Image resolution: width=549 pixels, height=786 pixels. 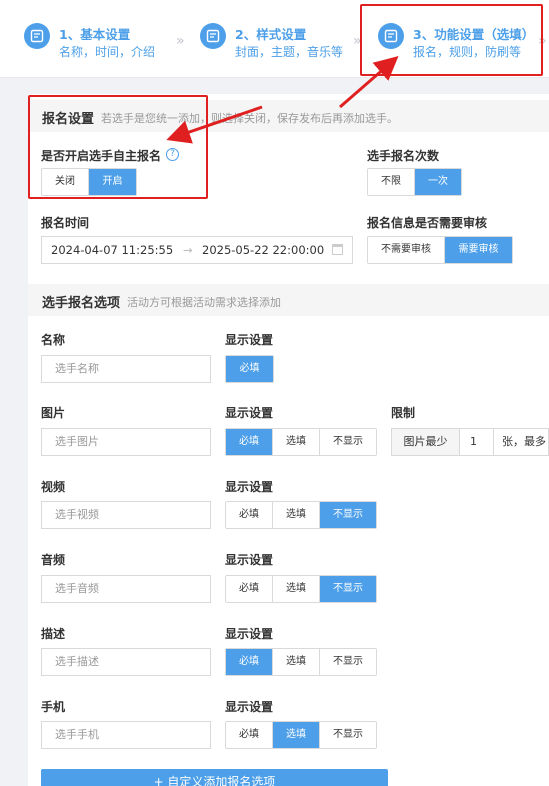 I want to click on annotation-arrow-up, so click(x=369, y=82).